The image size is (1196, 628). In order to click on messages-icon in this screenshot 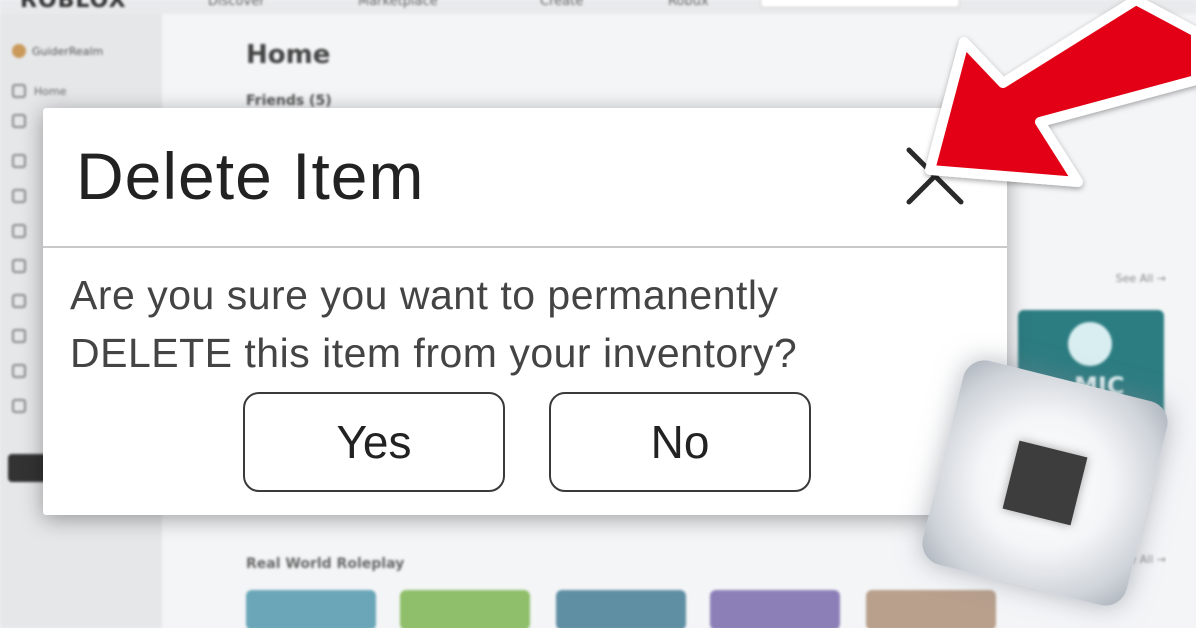, I will do `click(19, 161)`.